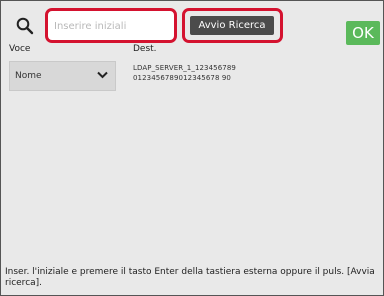 The image size is (384, 296). I want to click on search-field-value: Nome, so click(28, 76).